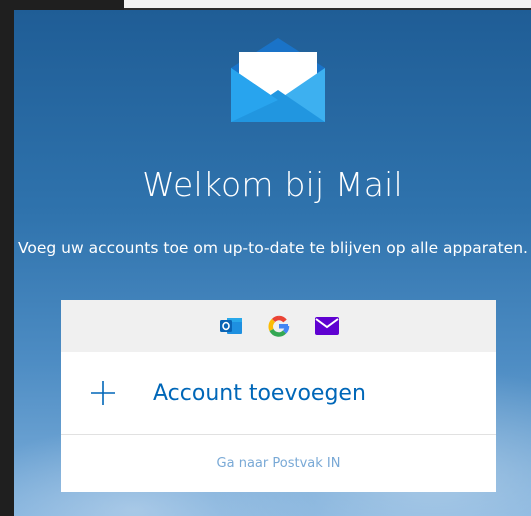 This screenshot has width=531, height=516. I want to click on left-background-strip, so click(7, 258).